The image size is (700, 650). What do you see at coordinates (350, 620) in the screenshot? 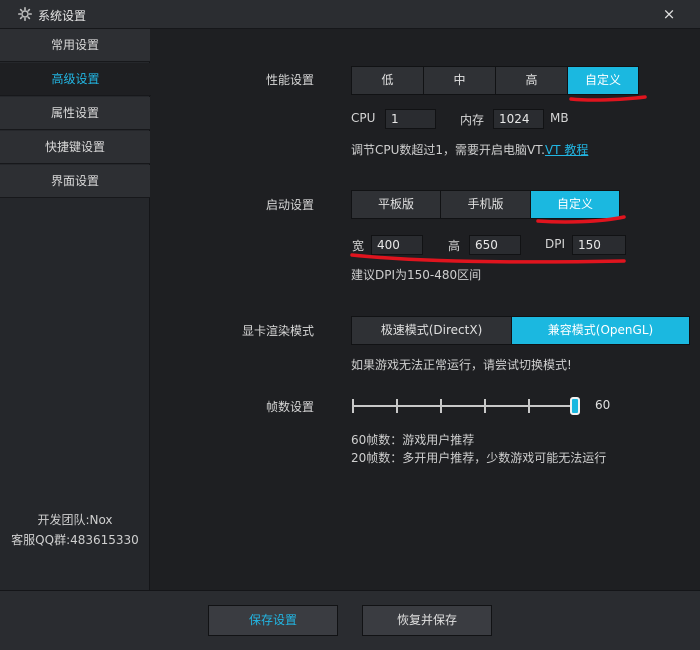
I see `bottom-bar: 保存设置 恢复并保存` at bounding box center [350, 620].